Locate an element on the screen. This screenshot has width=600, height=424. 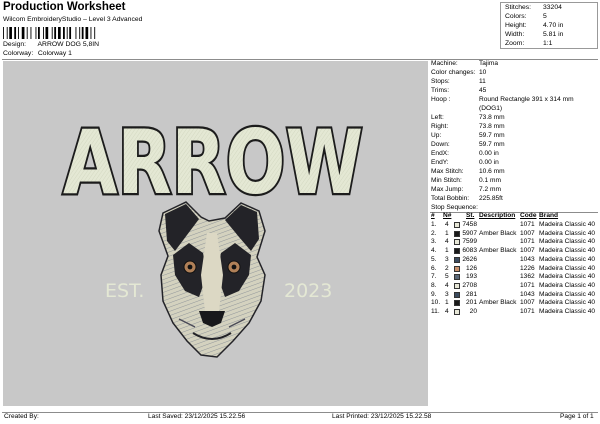
col-header-code: Code is located at coordinates (528, 215).